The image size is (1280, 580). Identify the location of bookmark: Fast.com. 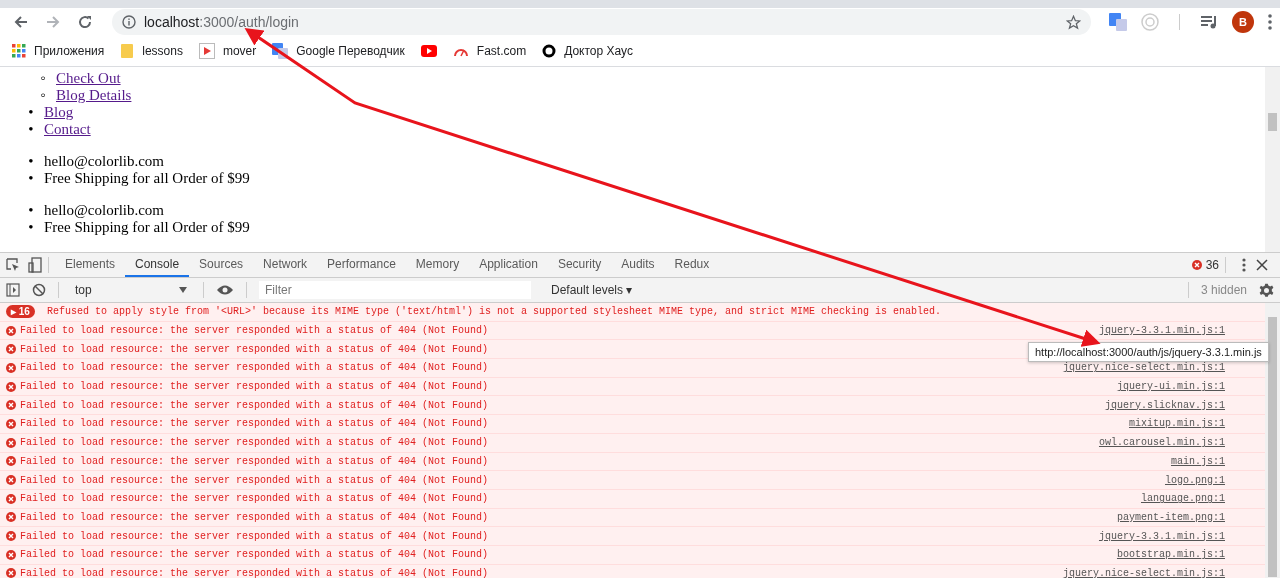
(489, 51).